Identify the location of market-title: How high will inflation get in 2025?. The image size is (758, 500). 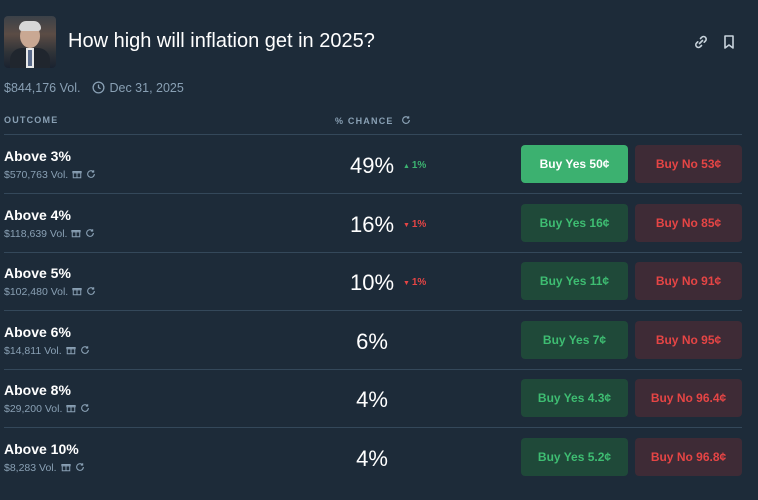
(221, 41).